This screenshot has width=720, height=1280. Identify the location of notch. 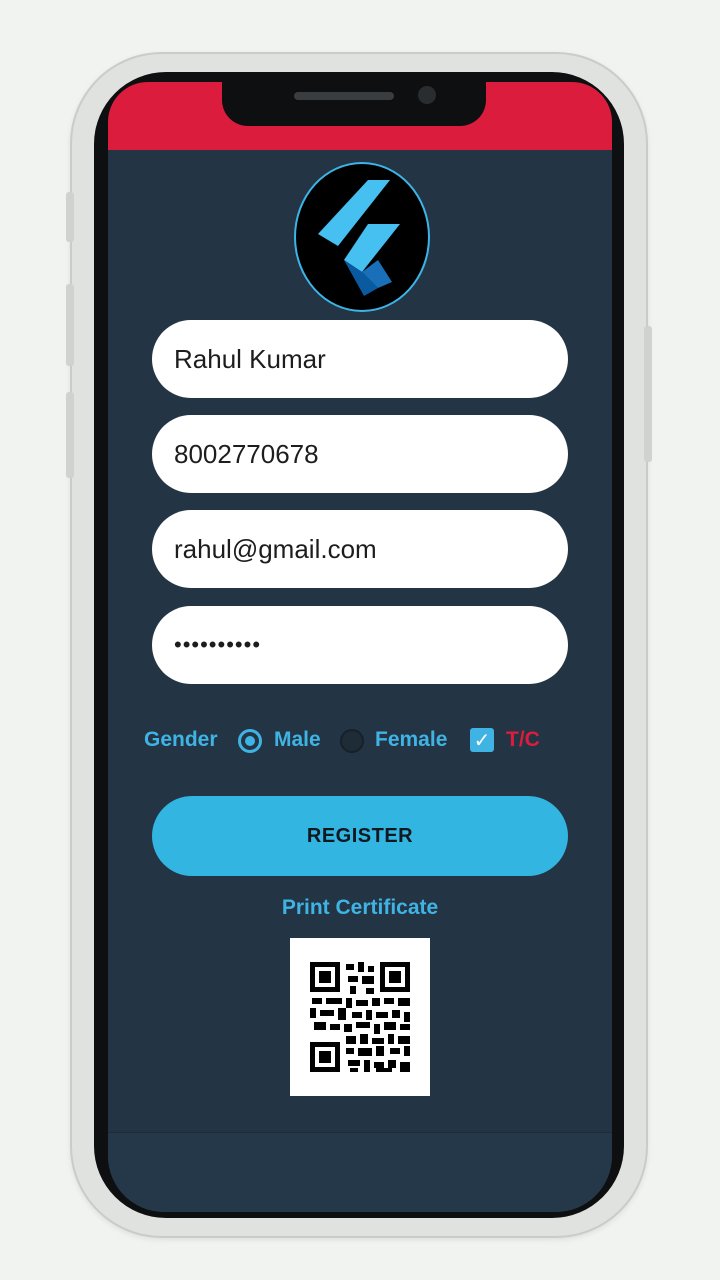
(354, 104).